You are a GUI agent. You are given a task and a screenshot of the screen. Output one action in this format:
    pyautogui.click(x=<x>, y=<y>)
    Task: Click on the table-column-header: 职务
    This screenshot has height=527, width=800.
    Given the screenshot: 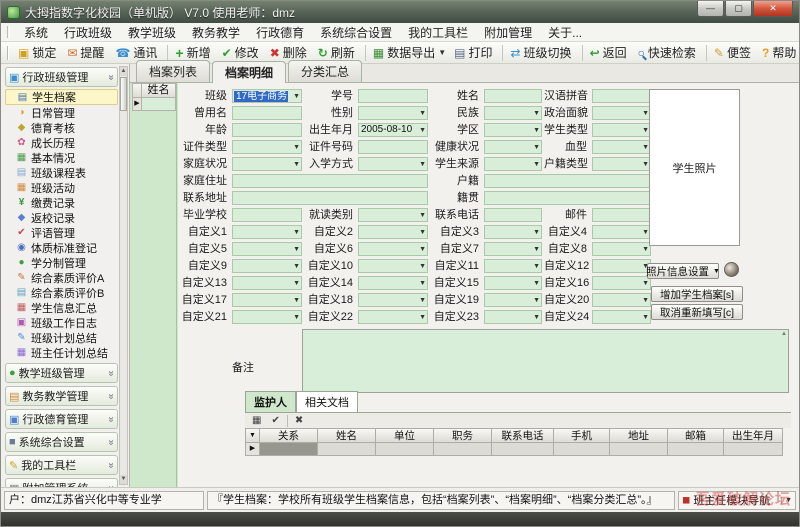 What is the action you would take?
    pyautogui.click(x=462, y=435)
    